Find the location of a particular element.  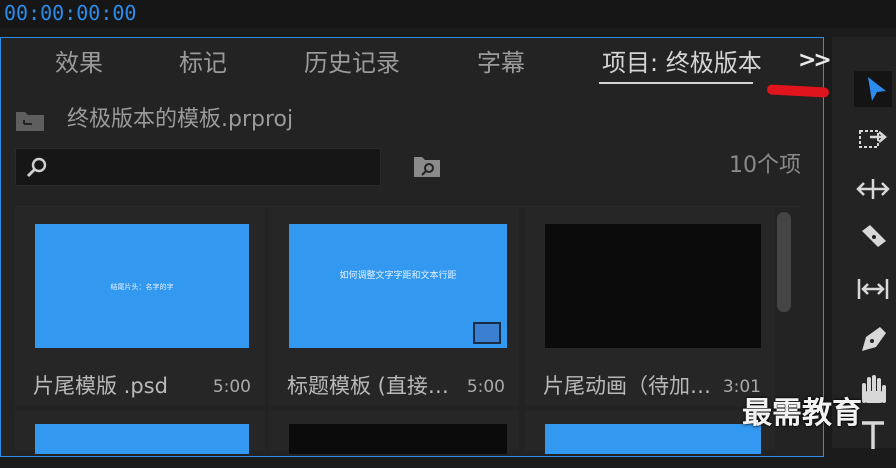

tab-project: 项目: 终极版本 is located at coordinates (682, 63).